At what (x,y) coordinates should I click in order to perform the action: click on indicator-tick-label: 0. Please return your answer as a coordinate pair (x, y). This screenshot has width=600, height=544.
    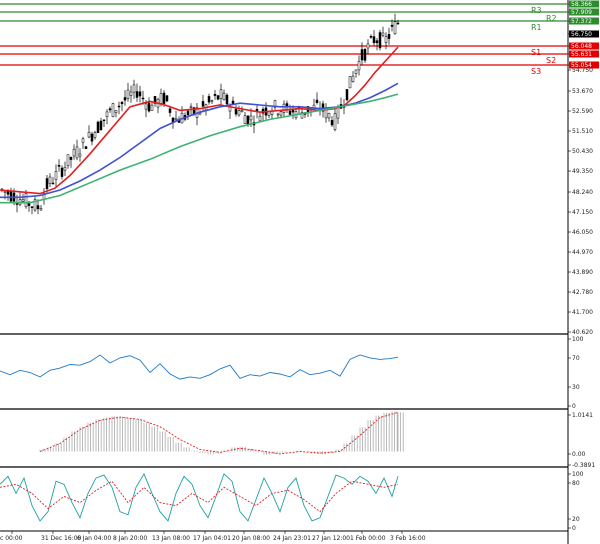
    Looking at the image, I should click on (574, 406).